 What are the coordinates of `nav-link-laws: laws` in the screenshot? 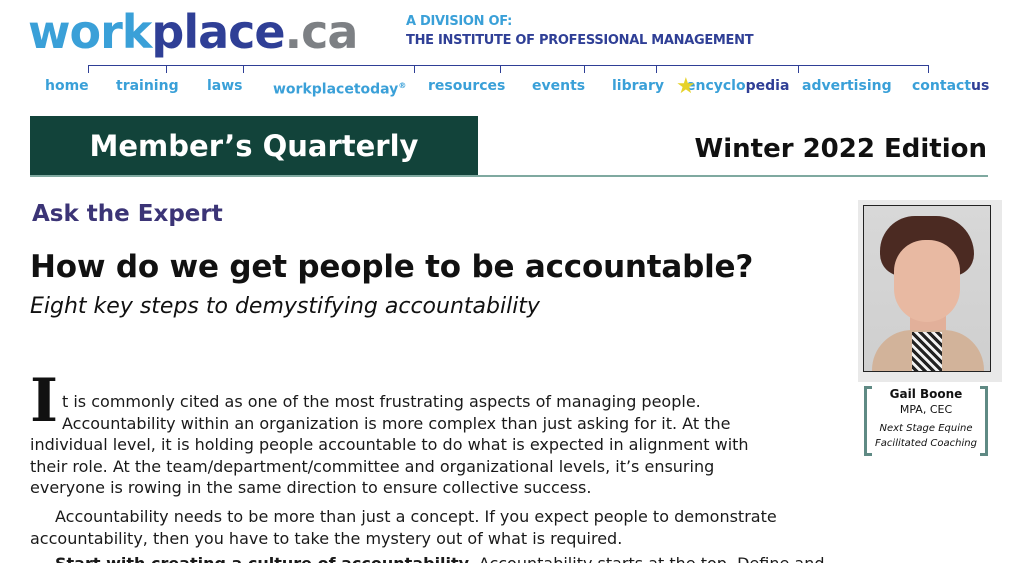 It's located at (225, 86).